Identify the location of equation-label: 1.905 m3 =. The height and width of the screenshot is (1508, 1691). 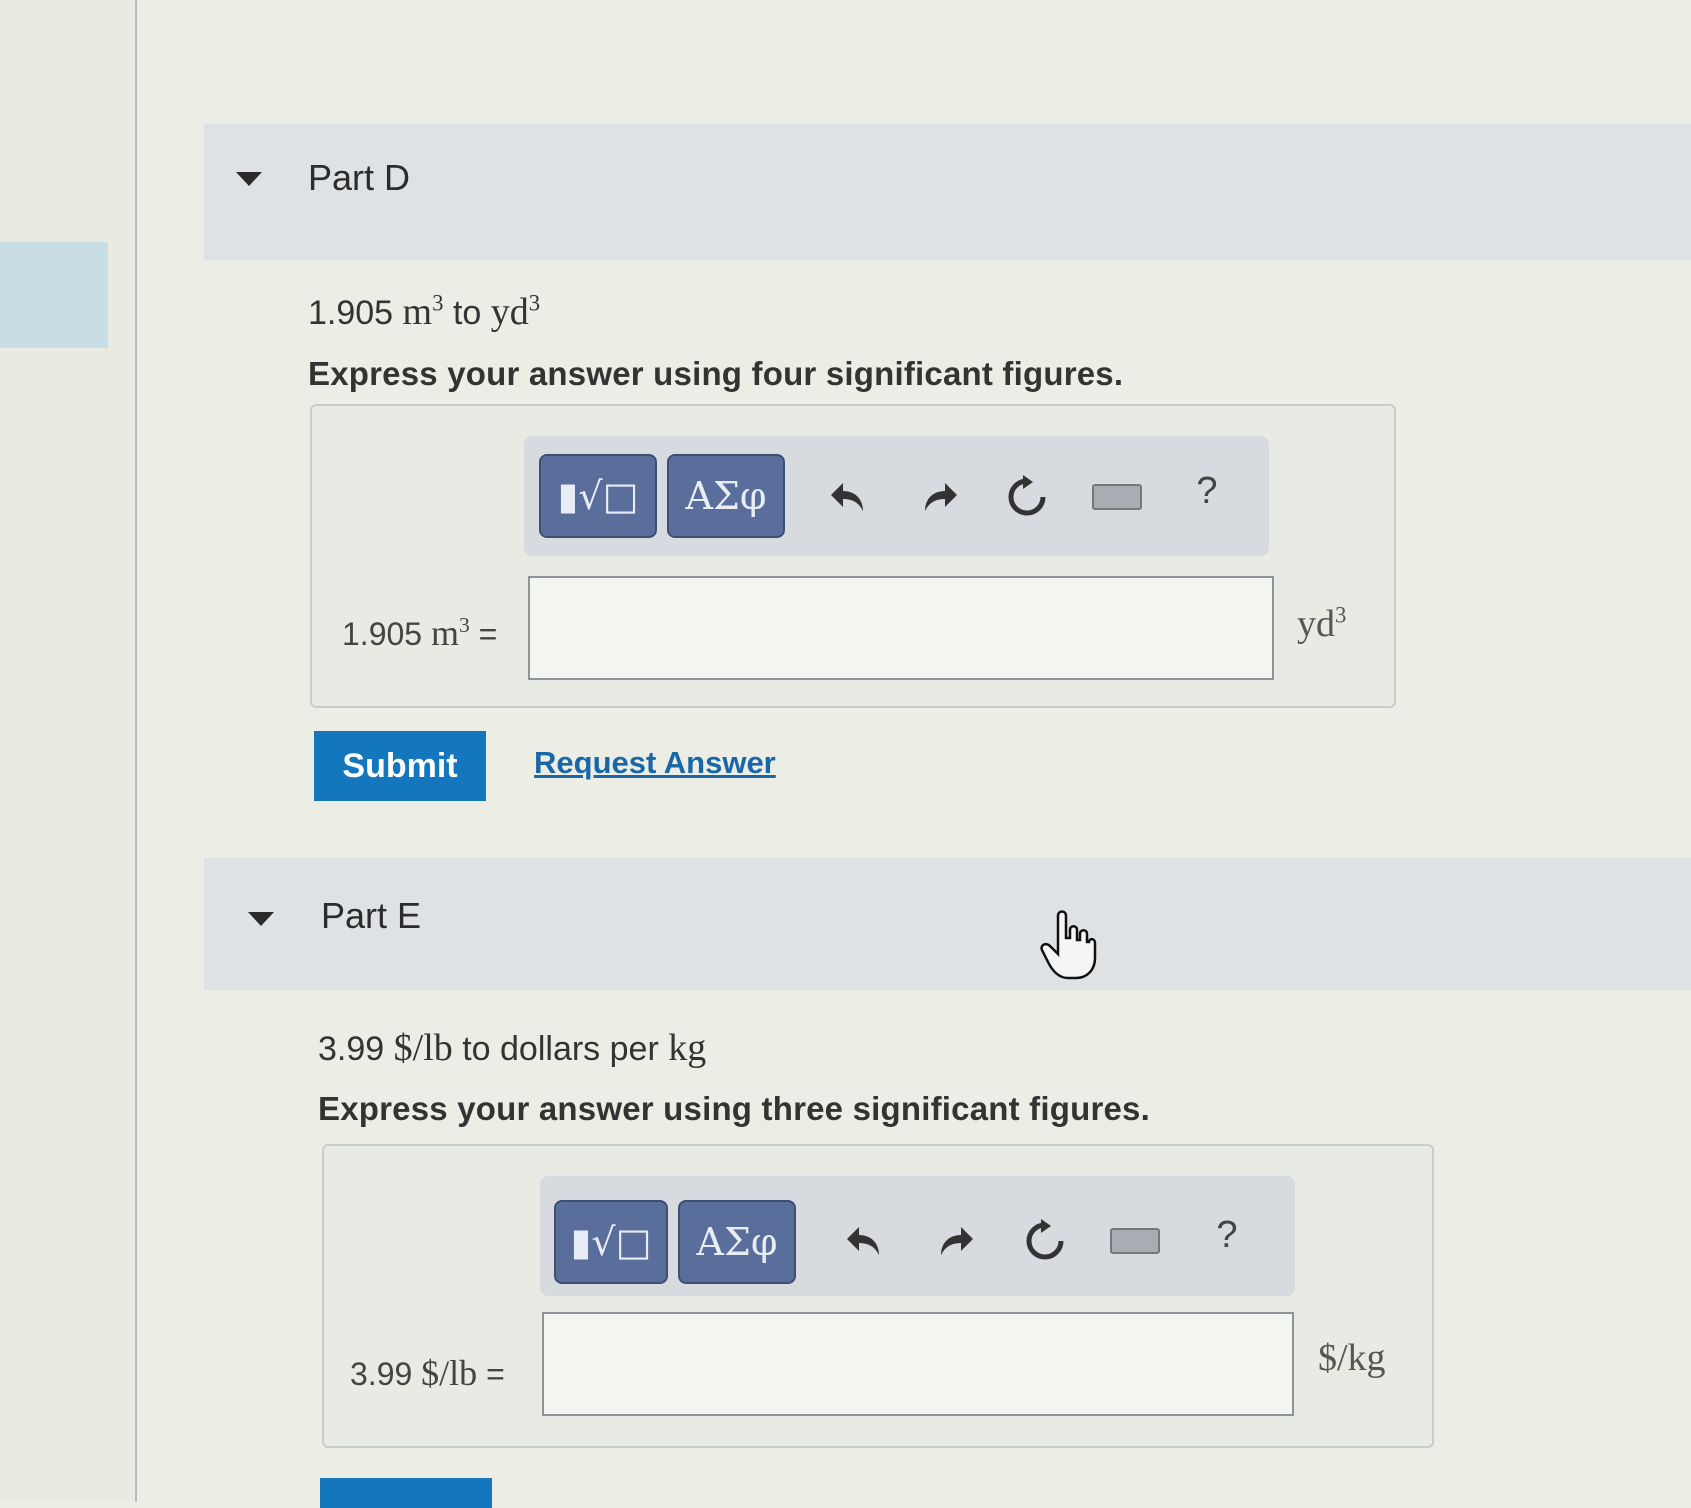
(420, 633).